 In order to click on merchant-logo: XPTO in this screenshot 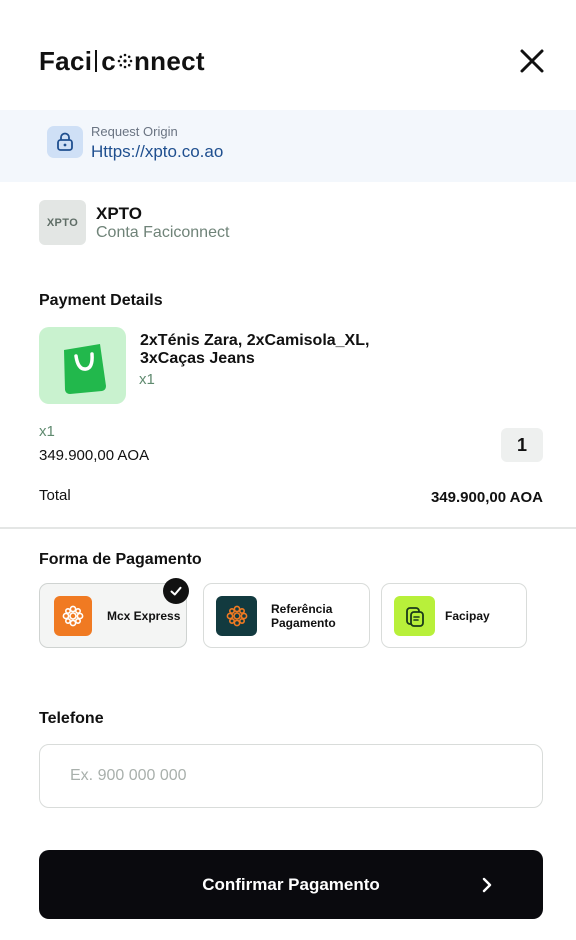, I will do `click(62, 222)`.